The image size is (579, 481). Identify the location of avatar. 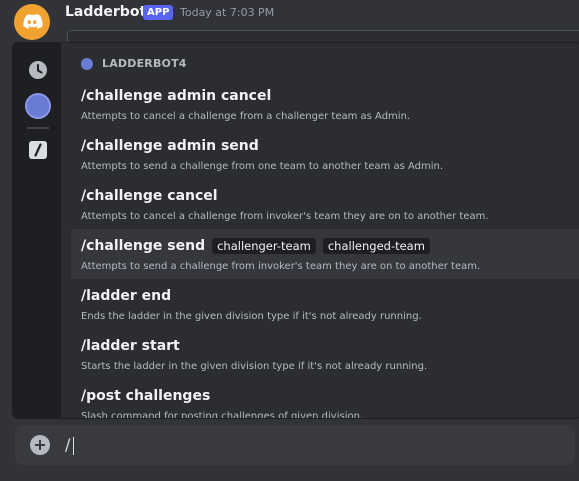
(32, 22).